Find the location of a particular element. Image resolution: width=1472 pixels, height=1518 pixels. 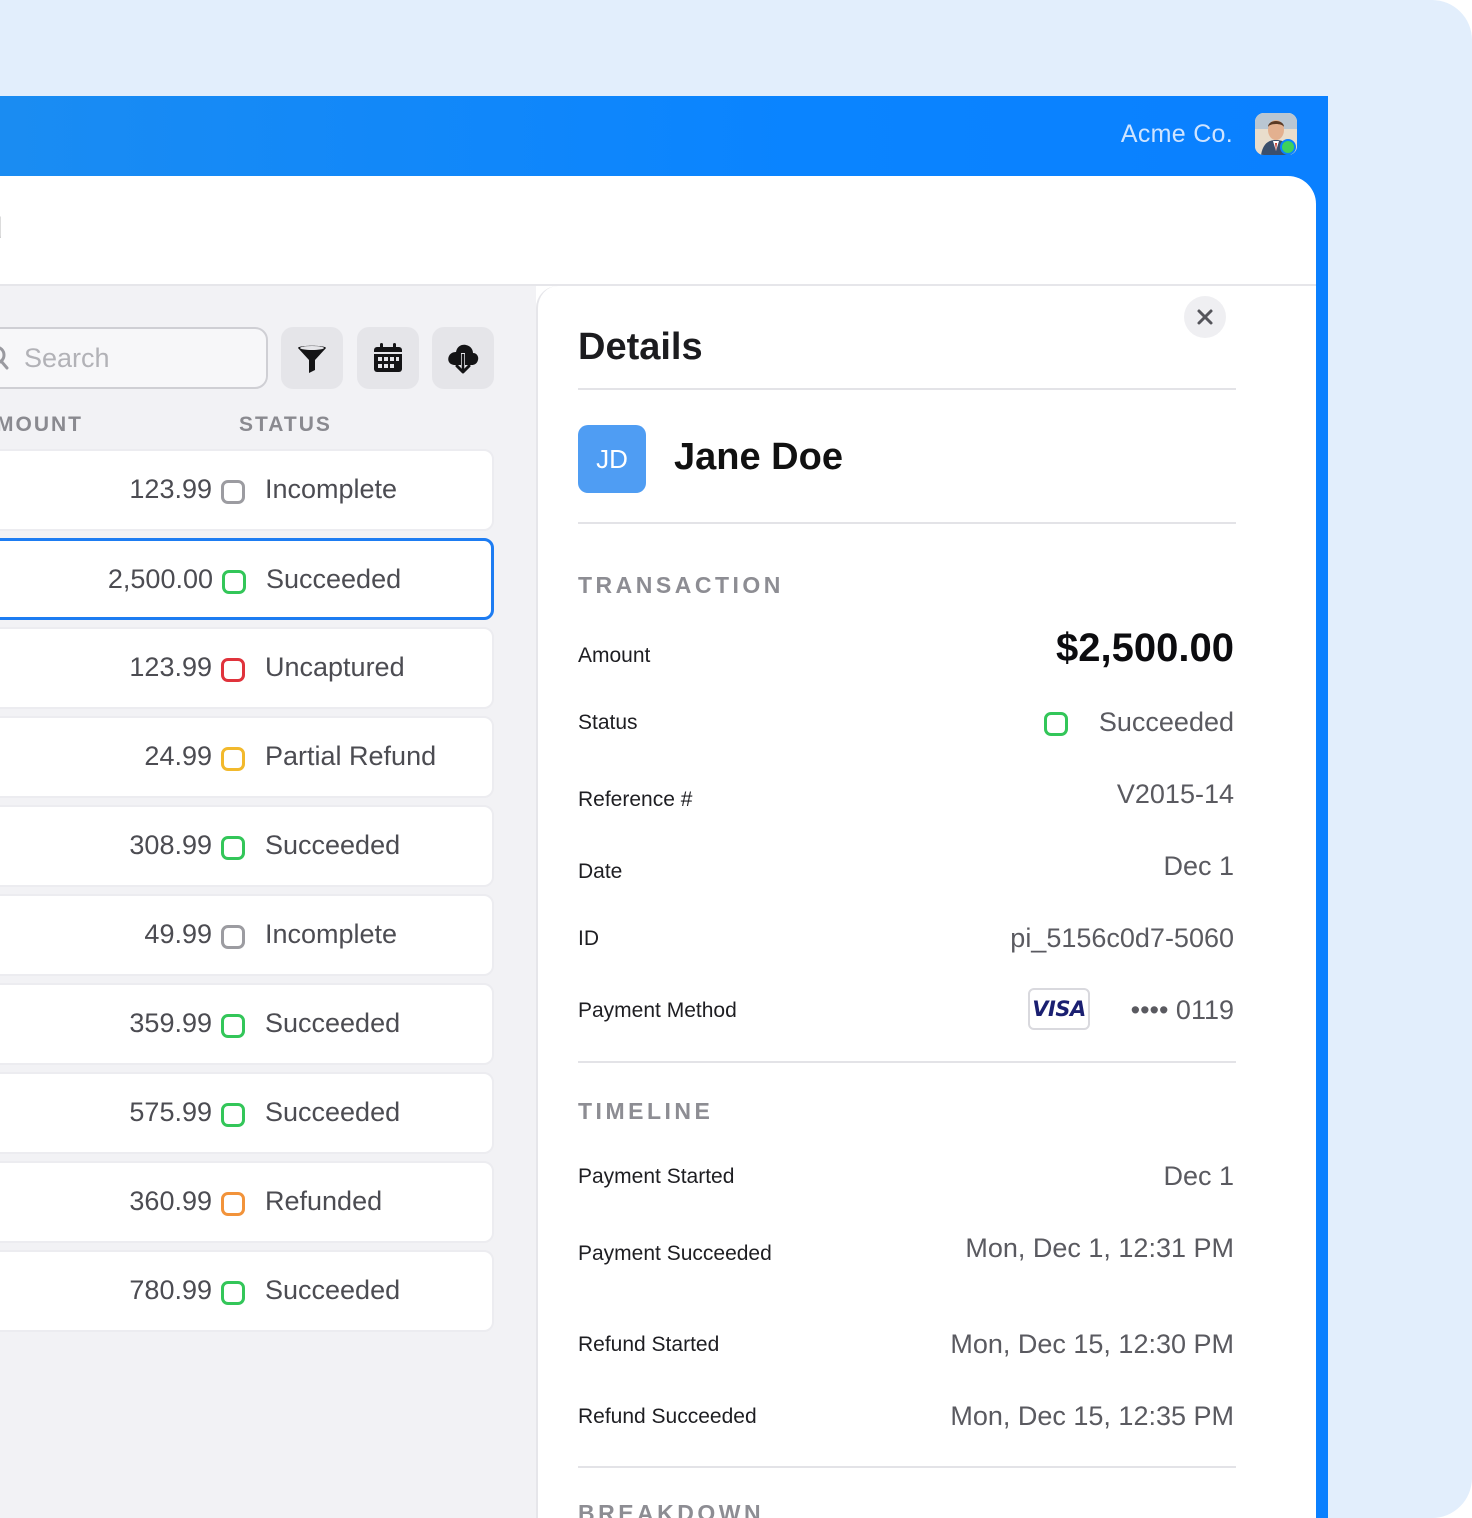

row-status: Partial Refund is located at coordinates (351, 756).